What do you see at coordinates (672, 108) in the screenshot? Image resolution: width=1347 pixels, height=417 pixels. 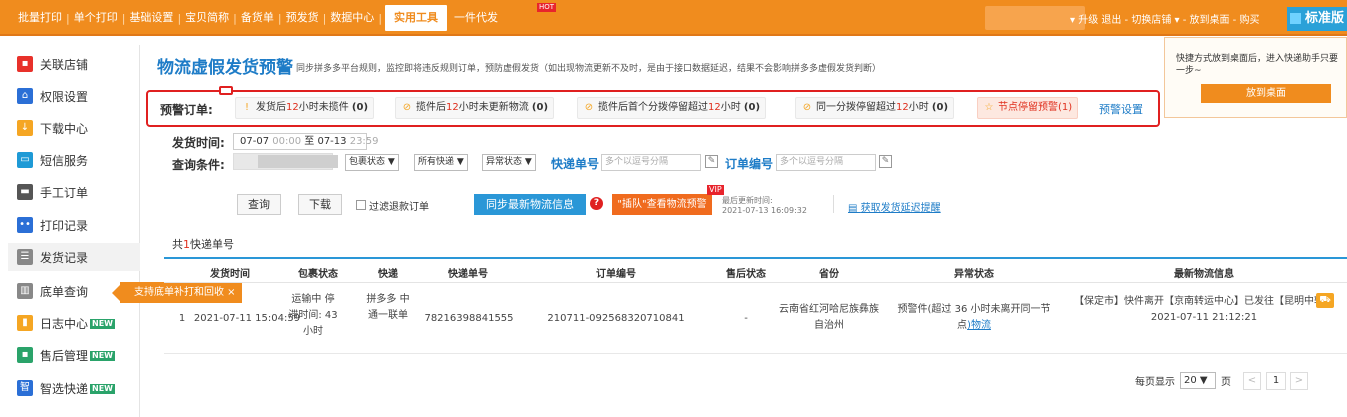 I see `warning-chip: ⊘ 揽件后首个分拨停留超过12小时 (0)` at bounding box center [672, 108].